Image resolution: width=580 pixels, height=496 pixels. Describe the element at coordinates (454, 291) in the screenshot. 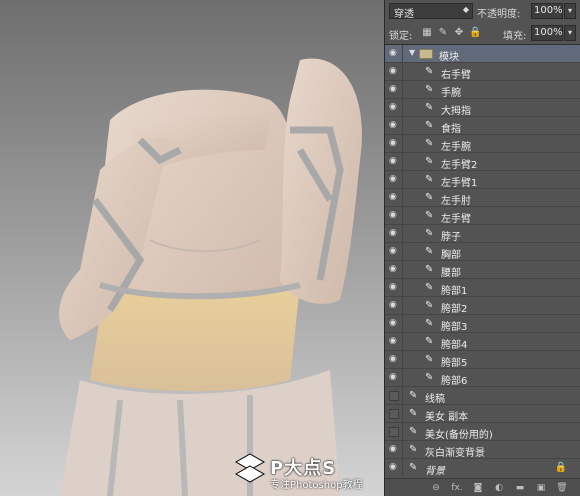

I see `layer-name: 胯部1` at that location.